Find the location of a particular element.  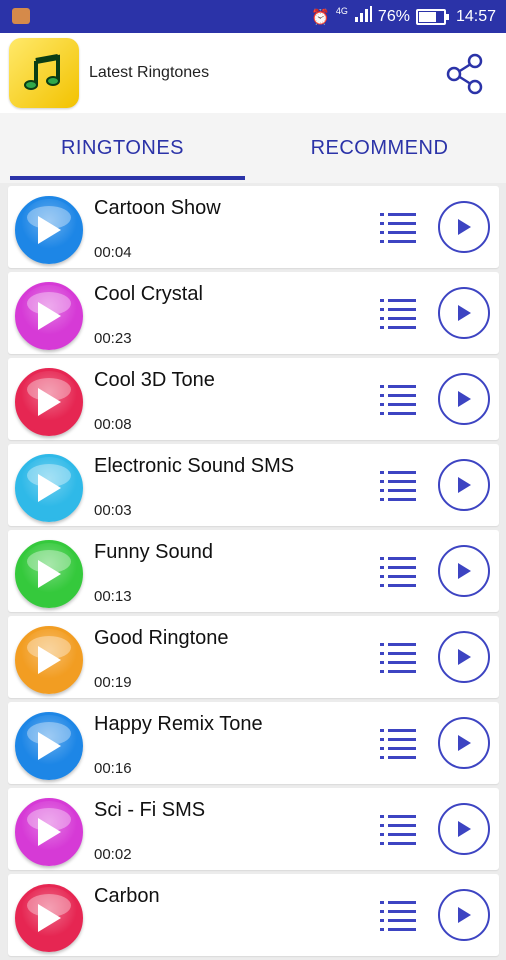

ringtone-duration: 00:13 is located at coordinates (113, 596).